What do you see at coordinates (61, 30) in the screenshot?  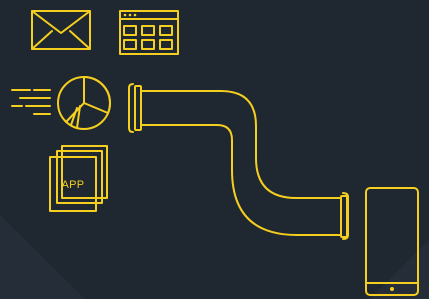 I see `envelope-icon` at bounding box center [61, 30].